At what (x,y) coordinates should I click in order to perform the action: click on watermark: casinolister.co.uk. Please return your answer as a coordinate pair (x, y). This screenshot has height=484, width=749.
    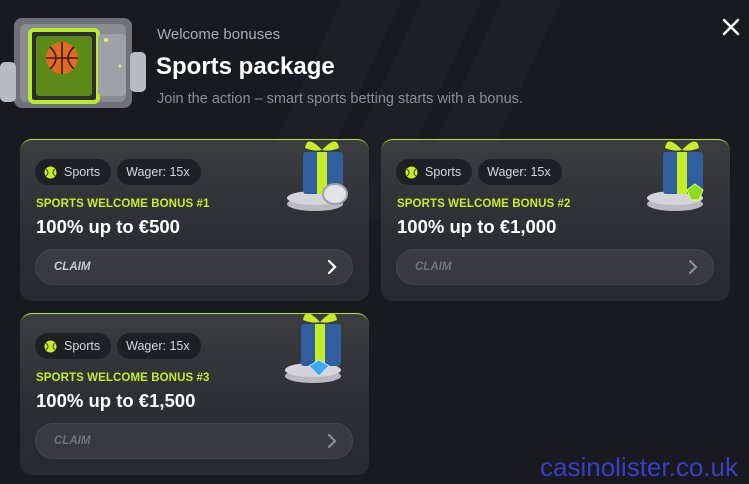
    Looking at the image, I should click on (639, 467).